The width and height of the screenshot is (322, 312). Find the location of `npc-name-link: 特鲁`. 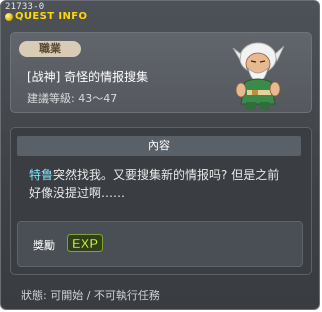

npc-name-link: 特鲁 is located at coordinates (41, 175).